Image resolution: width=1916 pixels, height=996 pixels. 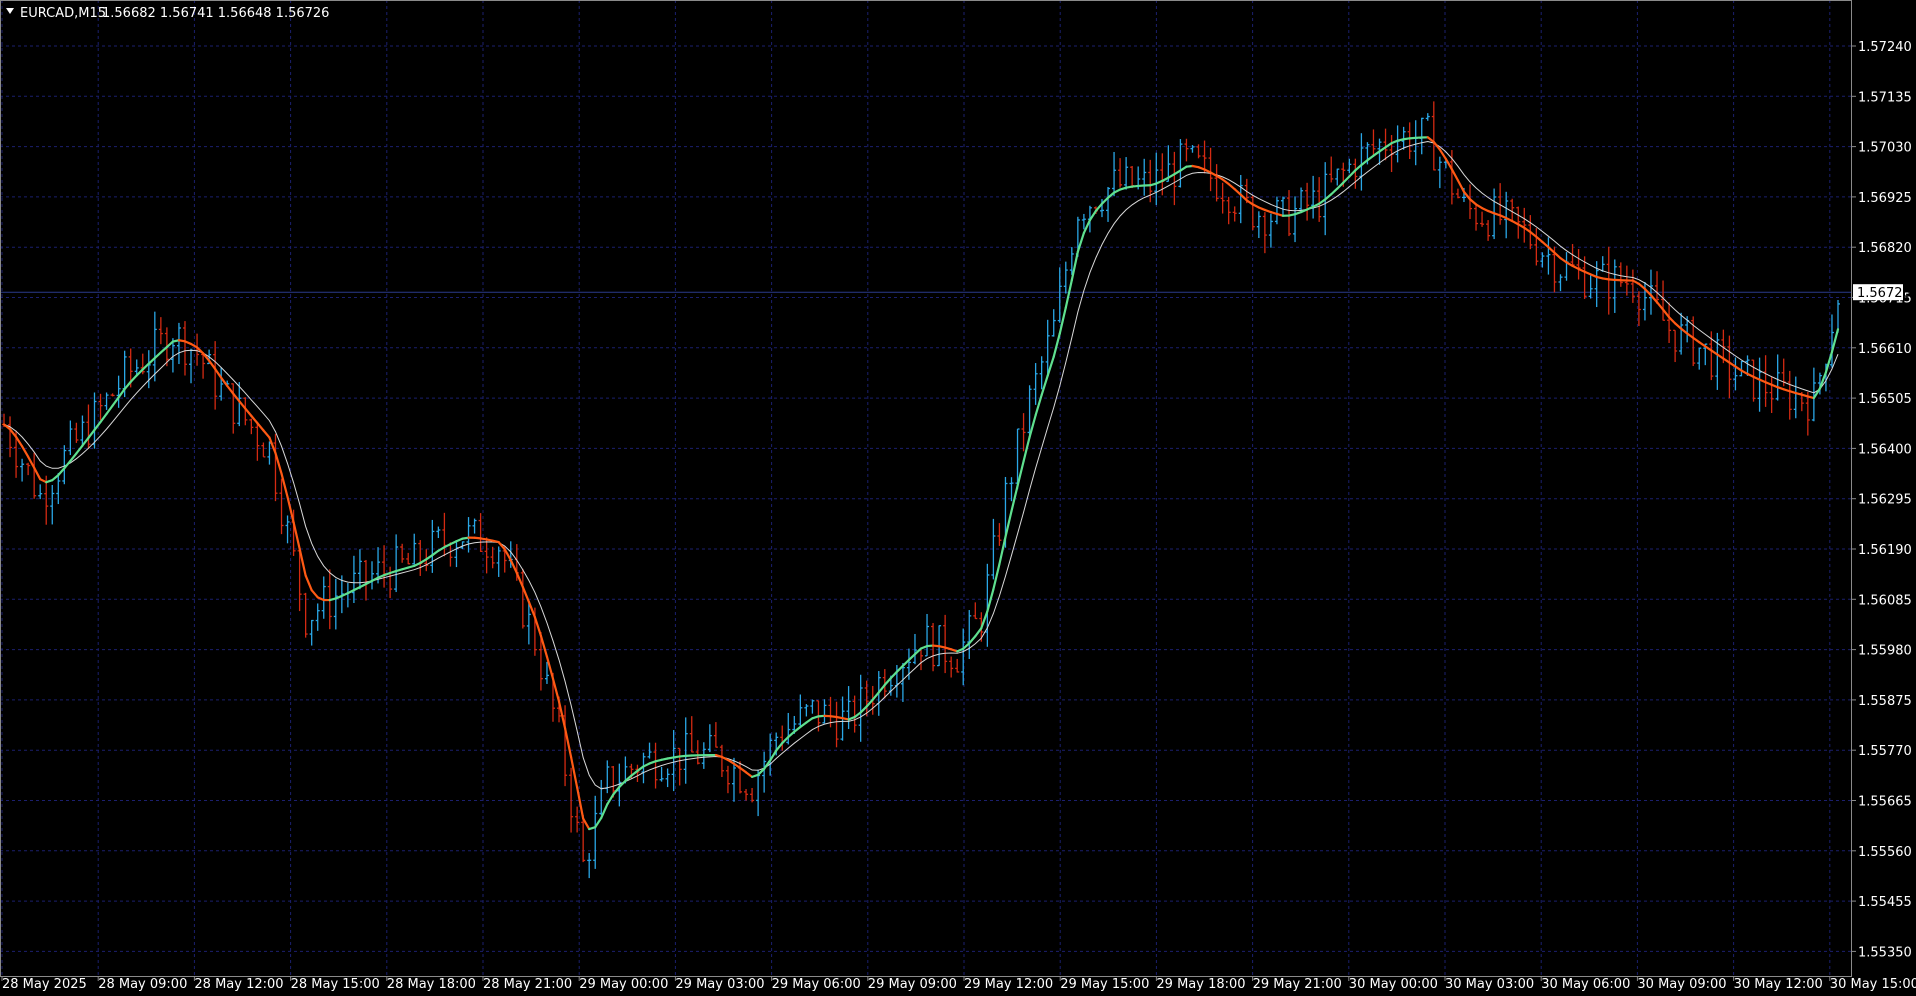 What do you see at coordinates (1585, 984) in the screenshot?
I see `x-tick-label: 30 May 06:00` at bounding box center [1585, 984].